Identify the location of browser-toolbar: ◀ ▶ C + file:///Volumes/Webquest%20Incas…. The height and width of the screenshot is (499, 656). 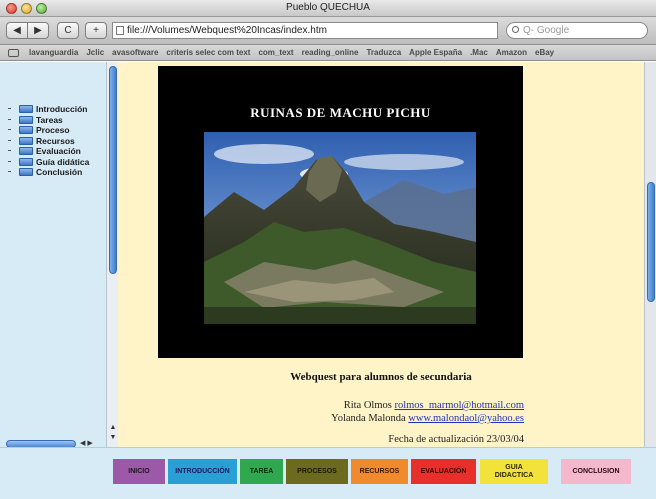
(328, 31).